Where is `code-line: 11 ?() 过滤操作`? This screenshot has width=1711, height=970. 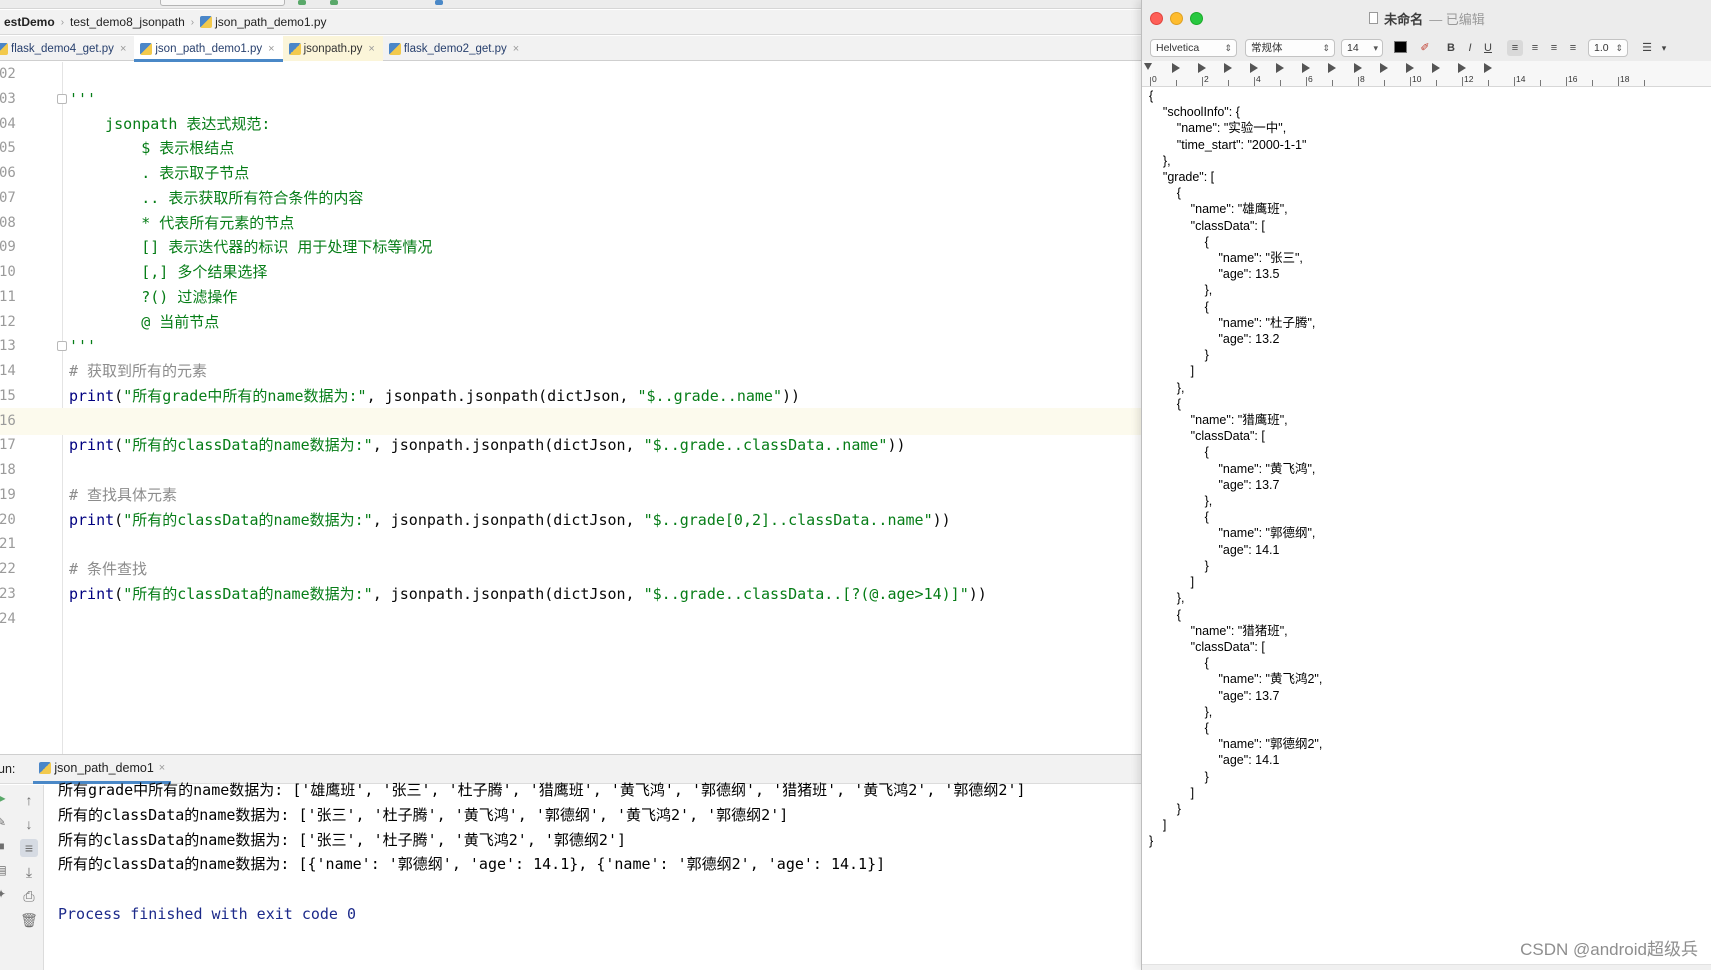
code-line: 11 ?() 过滤操作 is located at coordinates (570, 297).